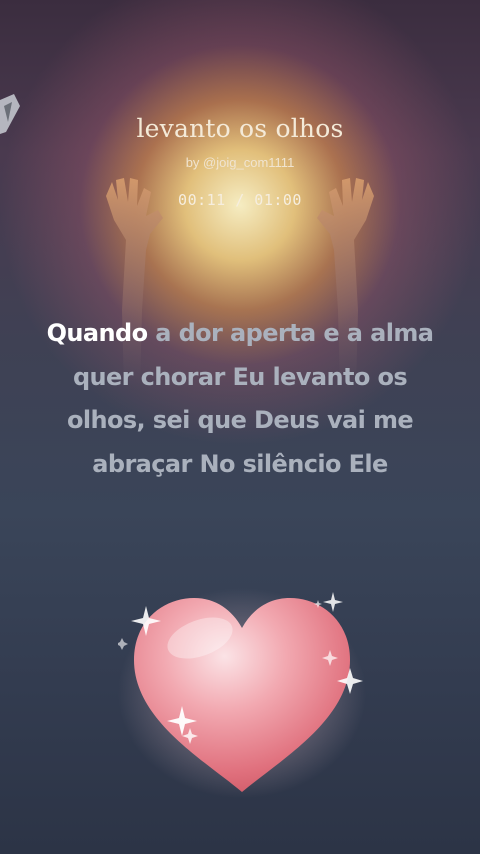 The image size is (480, 854). What do you see at coordinates (240, 162) in the screenshot?
I see `author-byline: by @joig_com1111` at bounding box center [240, 162].